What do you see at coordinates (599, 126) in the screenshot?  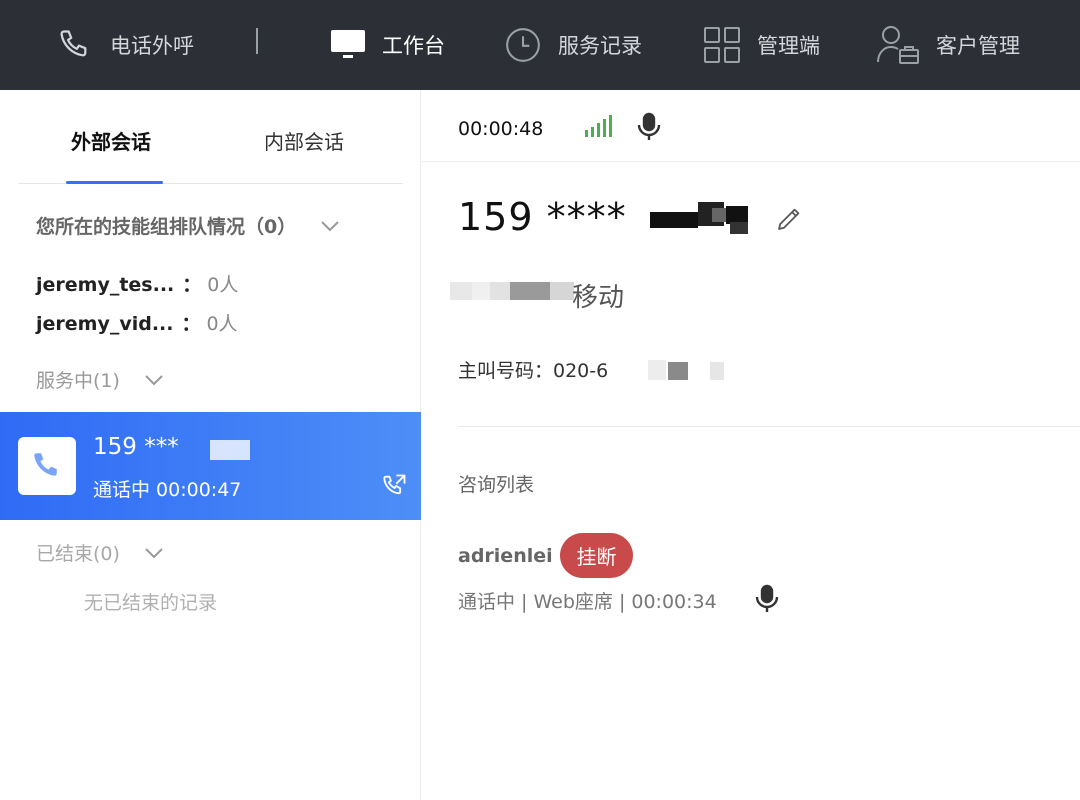 I see `signal-strength-icon` at bounding box center [599, 126].